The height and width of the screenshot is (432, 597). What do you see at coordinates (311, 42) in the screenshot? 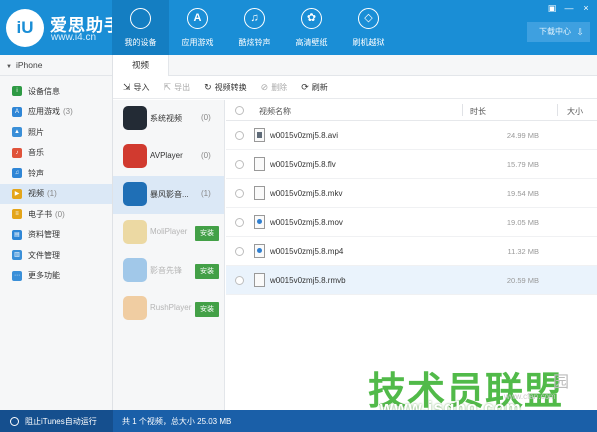
I see `nav-label: 高清壁纸` at bounding box center [311, 42].